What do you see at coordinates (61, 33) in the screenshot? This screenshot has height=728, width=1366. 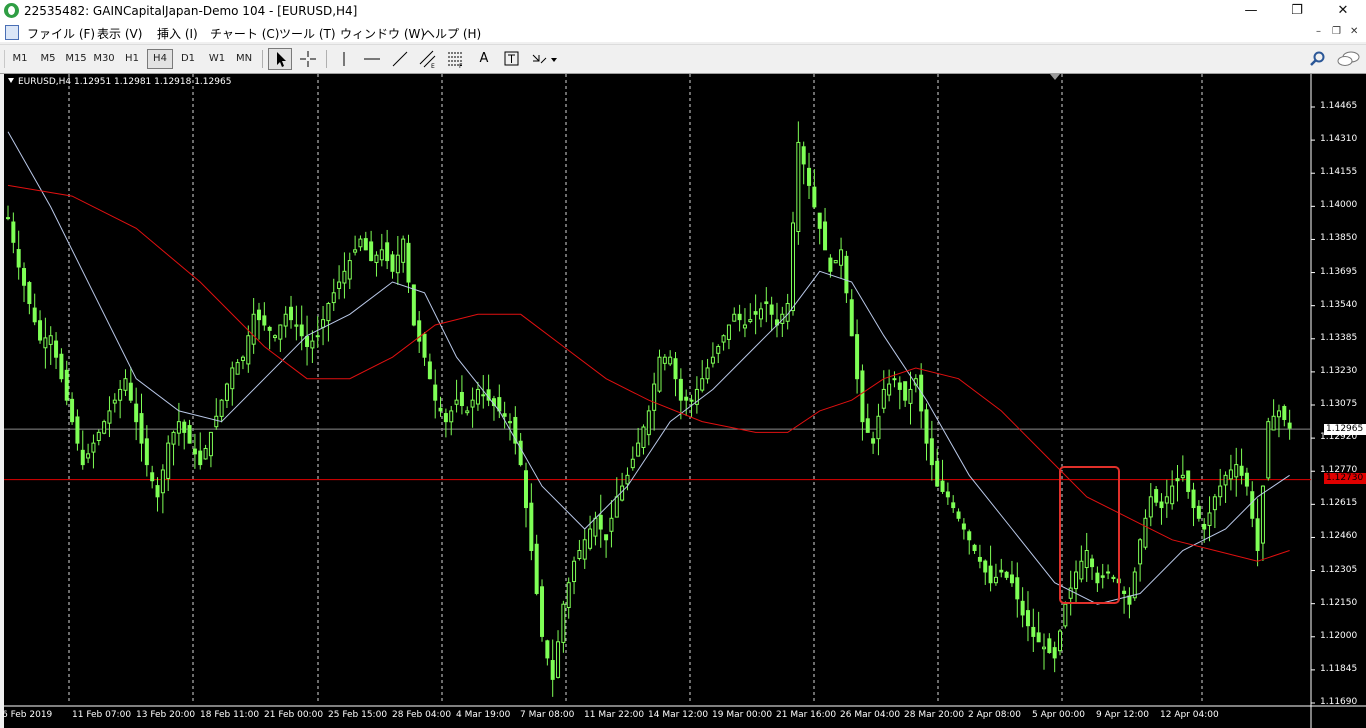 I see `menu-file: ファイル (F)` at bounding box center [61, 33].